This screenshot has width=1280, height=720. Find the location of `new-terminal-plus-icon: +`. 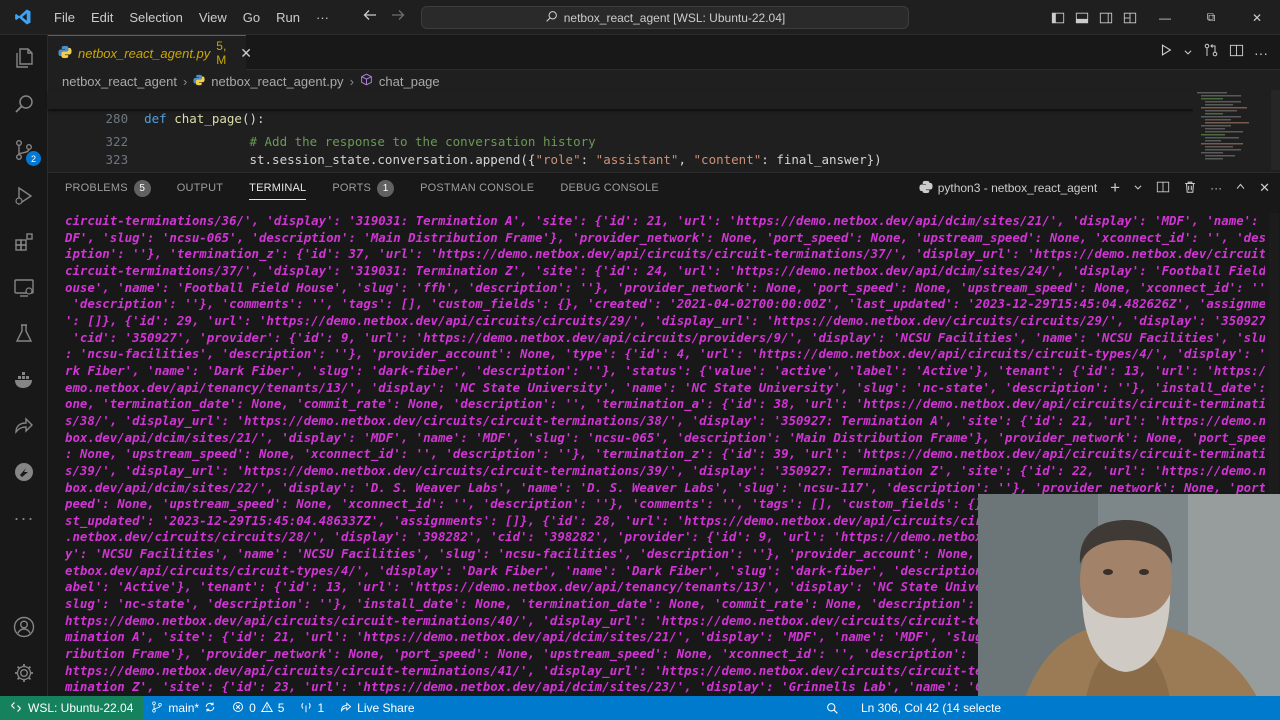

new-terminal-plus-icon: + is located at coordinates (1115, 188).